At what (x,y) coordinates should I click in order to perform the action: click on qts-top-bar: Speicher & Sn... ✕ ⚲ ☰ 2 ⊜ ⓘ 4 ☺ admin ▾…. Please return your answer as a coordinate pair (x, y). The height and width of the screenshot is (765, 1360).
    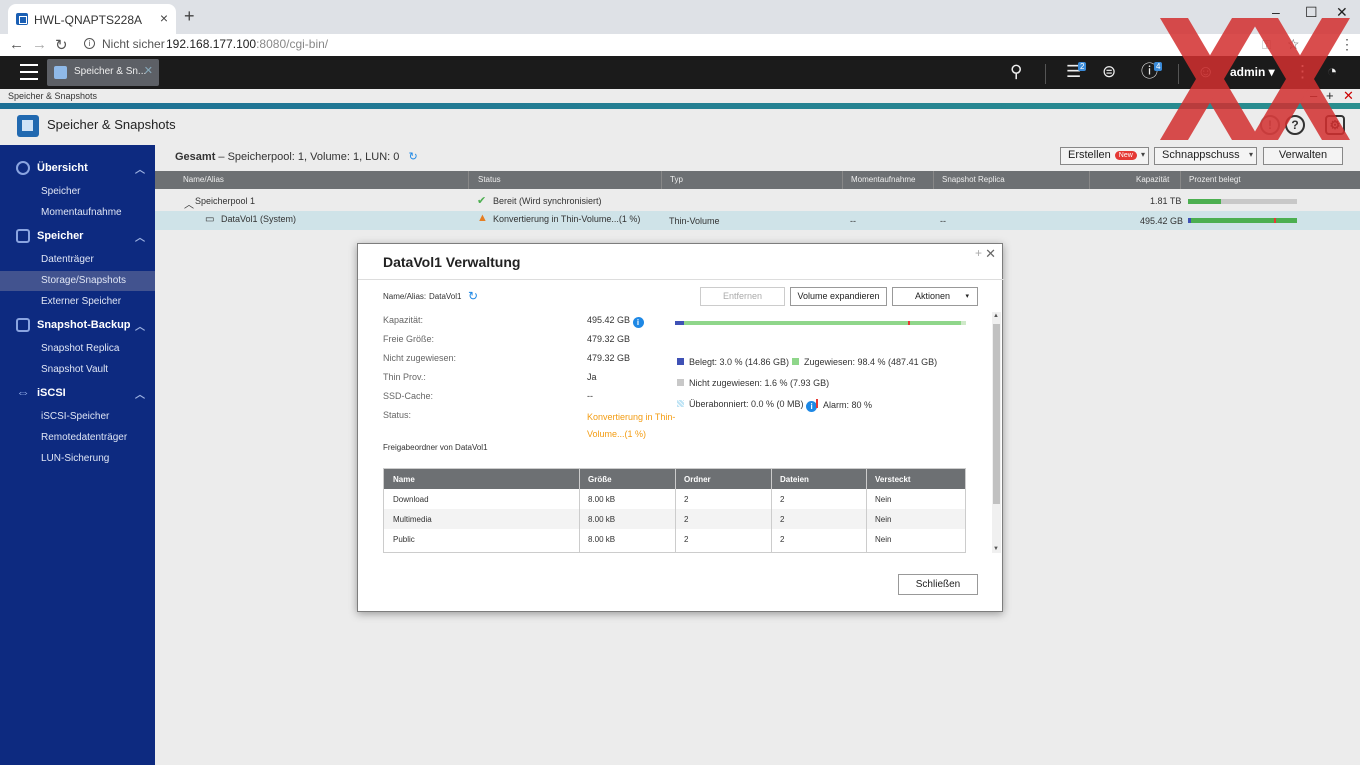
    Looking at the image, I should click on (680, 72).